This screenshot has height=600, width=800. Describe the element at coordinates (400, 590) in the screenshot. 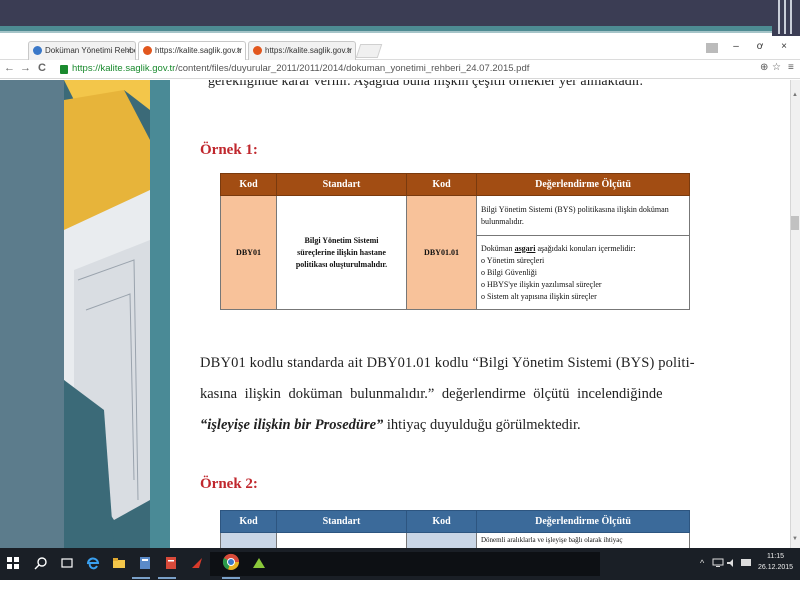

I see `screen-bottom-margin` at that location.